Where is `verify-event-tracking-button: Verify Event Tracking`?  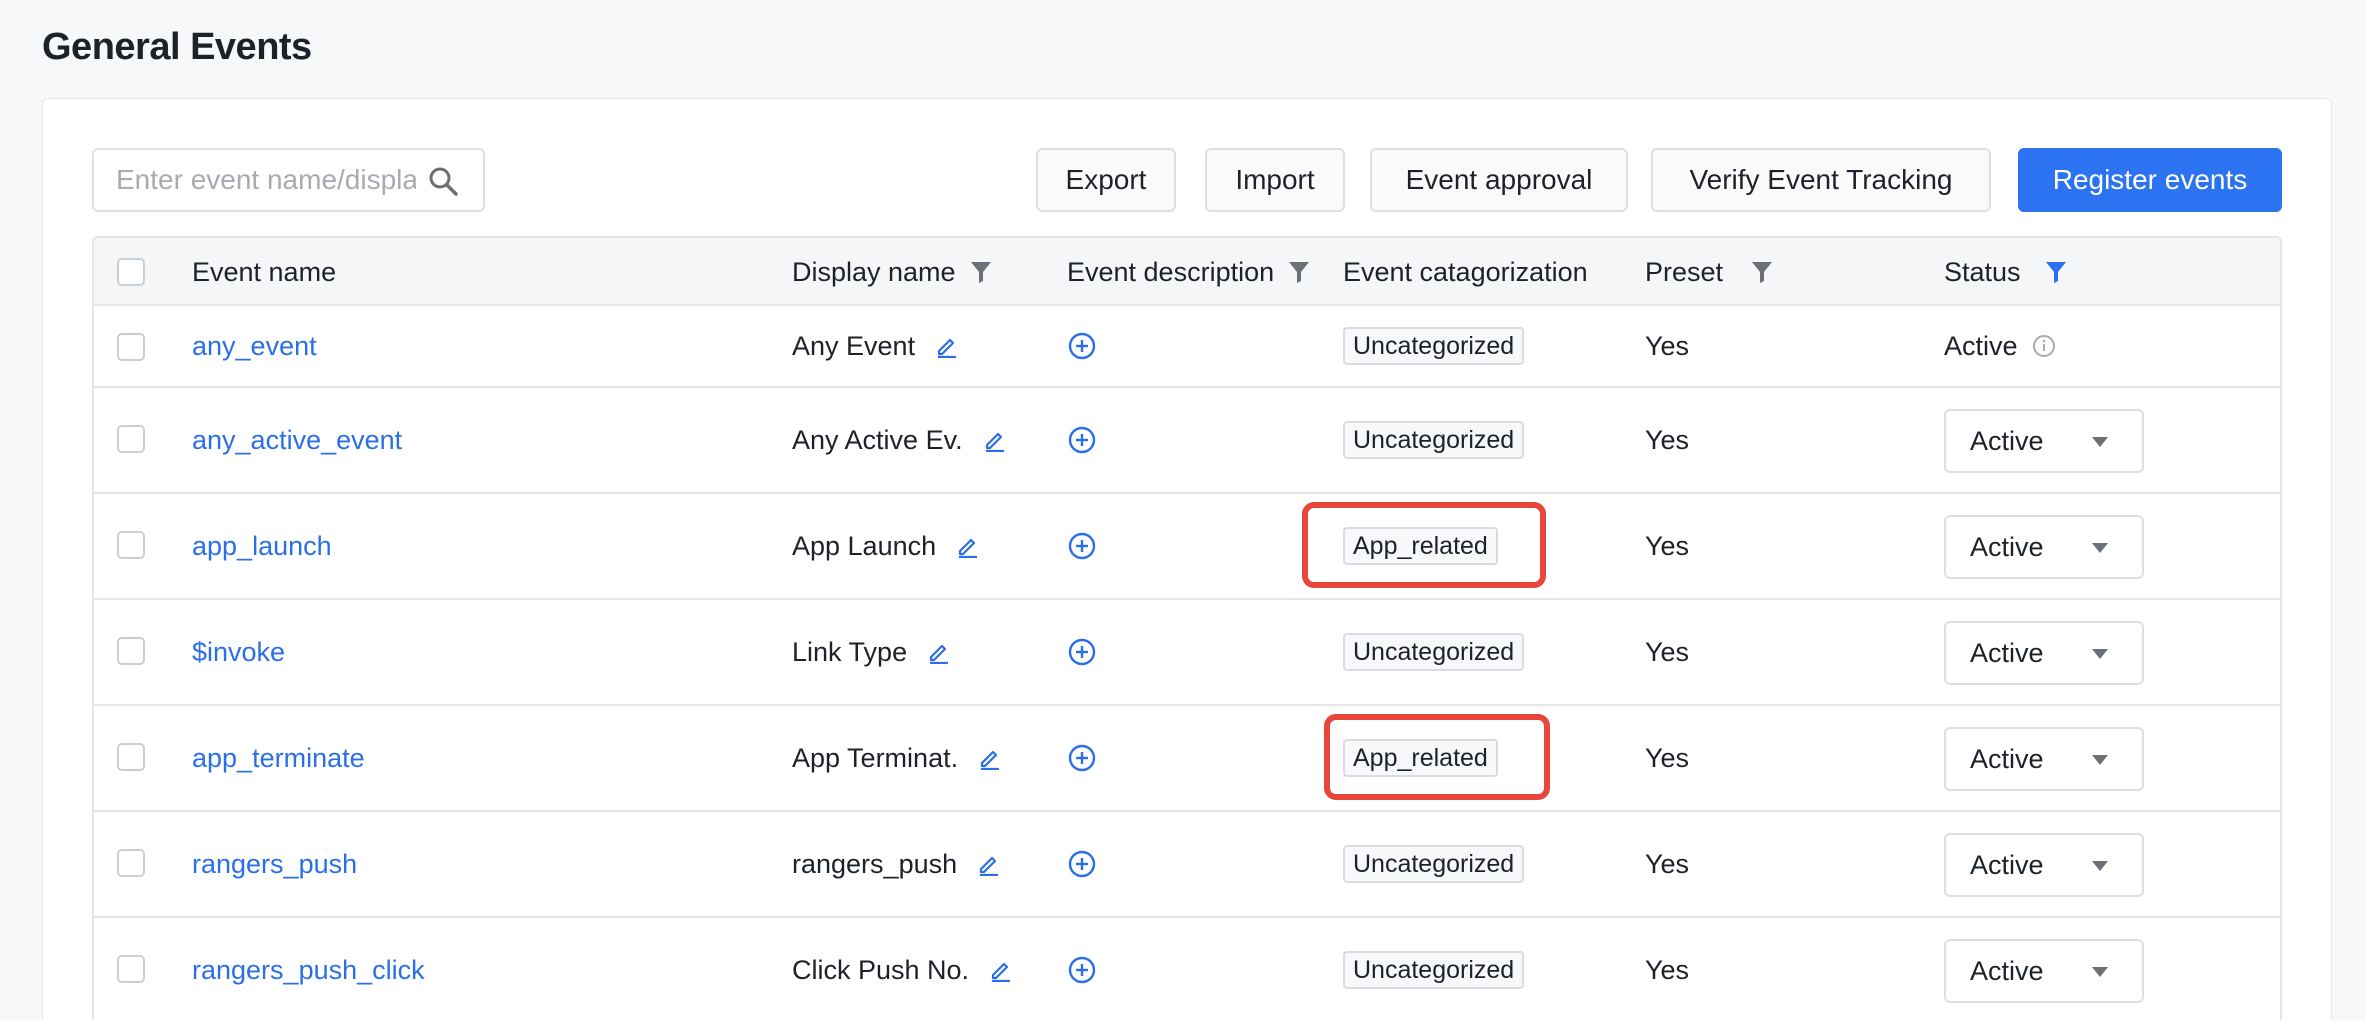
verify-event-tracking-button: Verify Event Tracking is located at coordinates (1821, 180).